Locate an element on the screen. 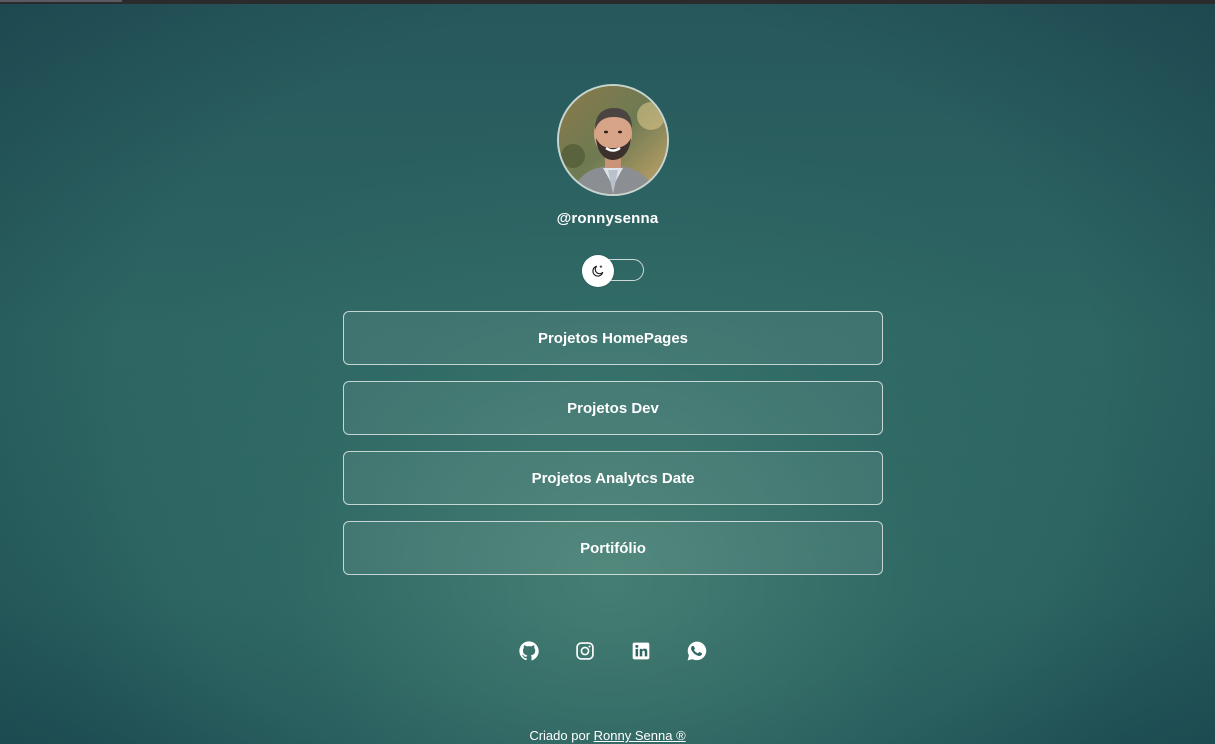 This screenshot has height=744, width=1215. instagram-link is located at coordinates (585, 651).